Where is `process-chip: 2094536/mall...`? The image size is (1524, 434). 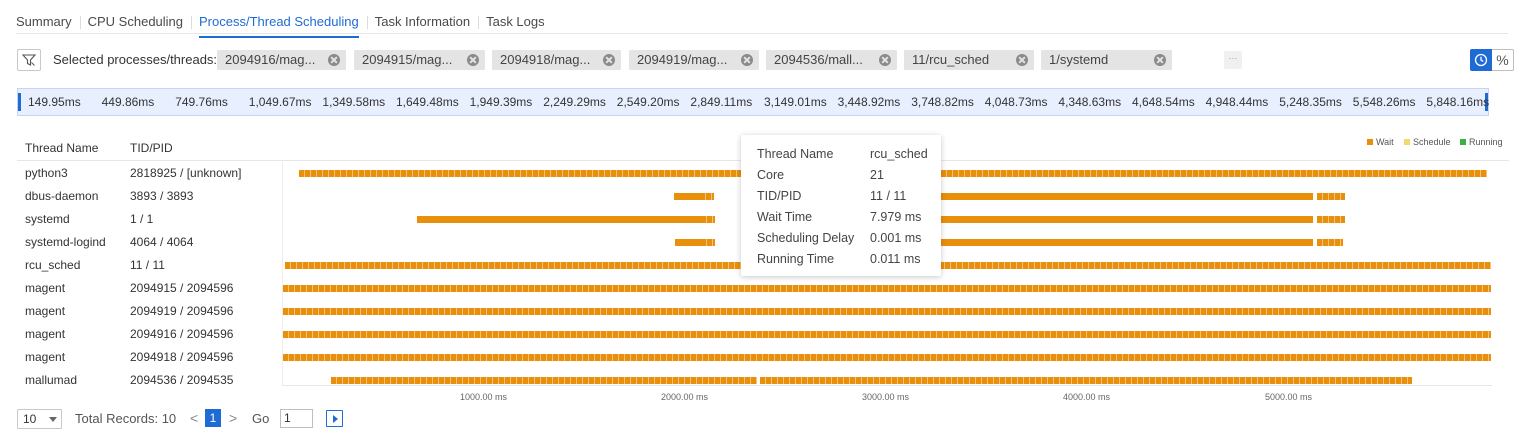 process-chip: 2094536/mall... is located at coordinates (831, 60).